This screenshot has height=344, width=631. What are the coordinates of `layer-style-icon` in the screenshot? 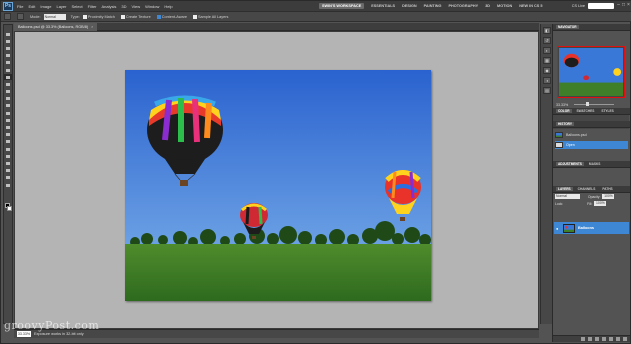 It's located at (590, 339).